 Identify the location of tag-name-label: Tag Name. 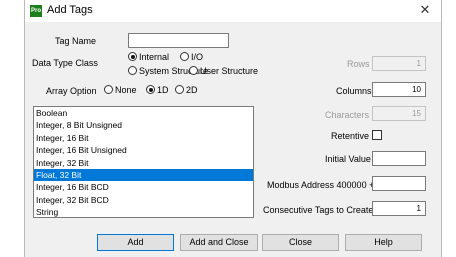
(76, 41).